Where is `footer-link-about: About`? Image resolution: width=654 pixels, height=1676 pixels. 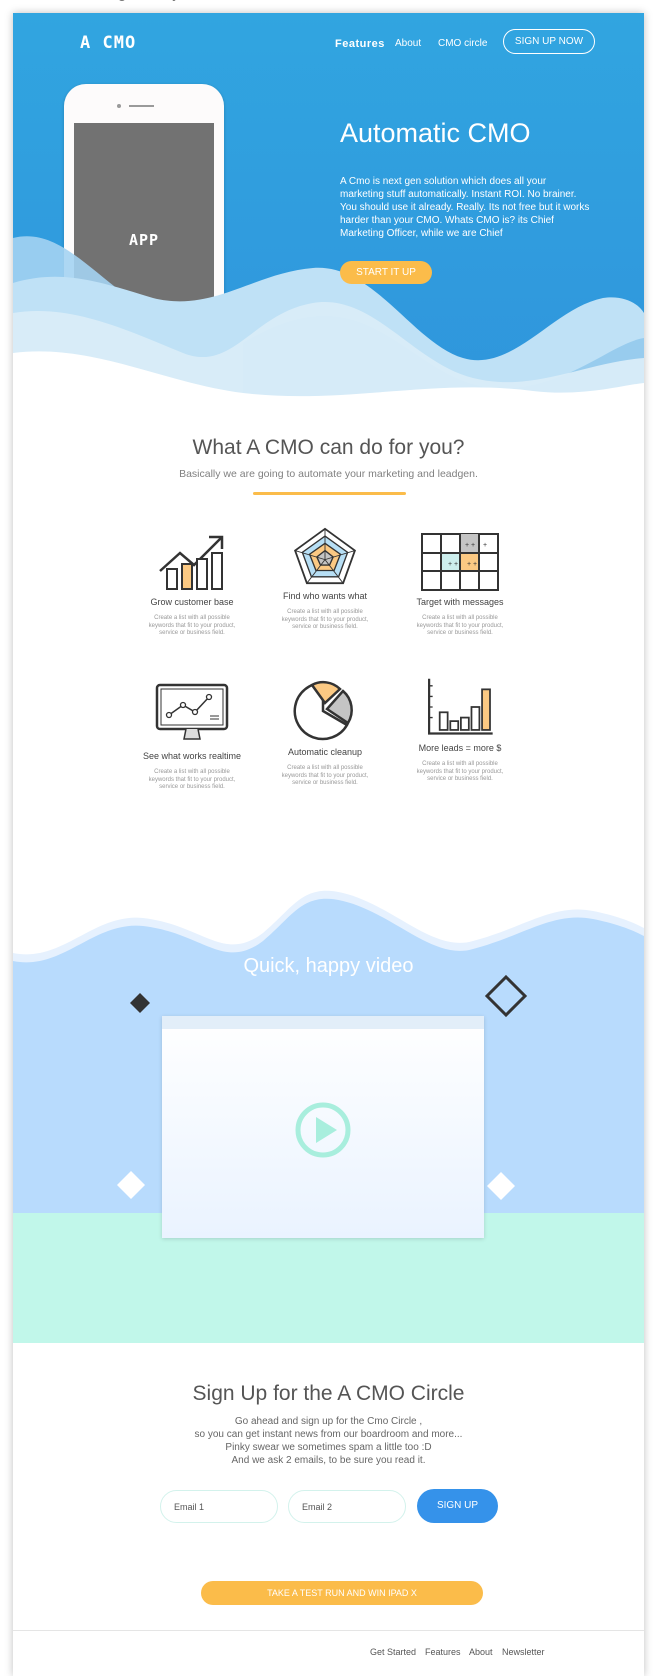 footer-link-about: About is located at coordinates (481, 1652).